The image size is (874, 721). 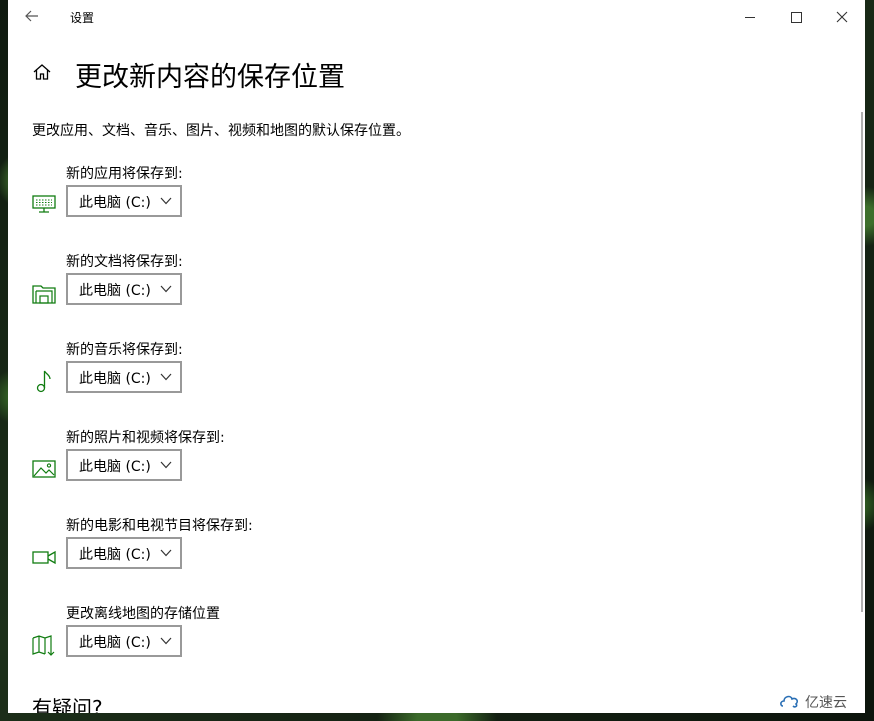 I want to click on back-button, so click(x=32, y=17).